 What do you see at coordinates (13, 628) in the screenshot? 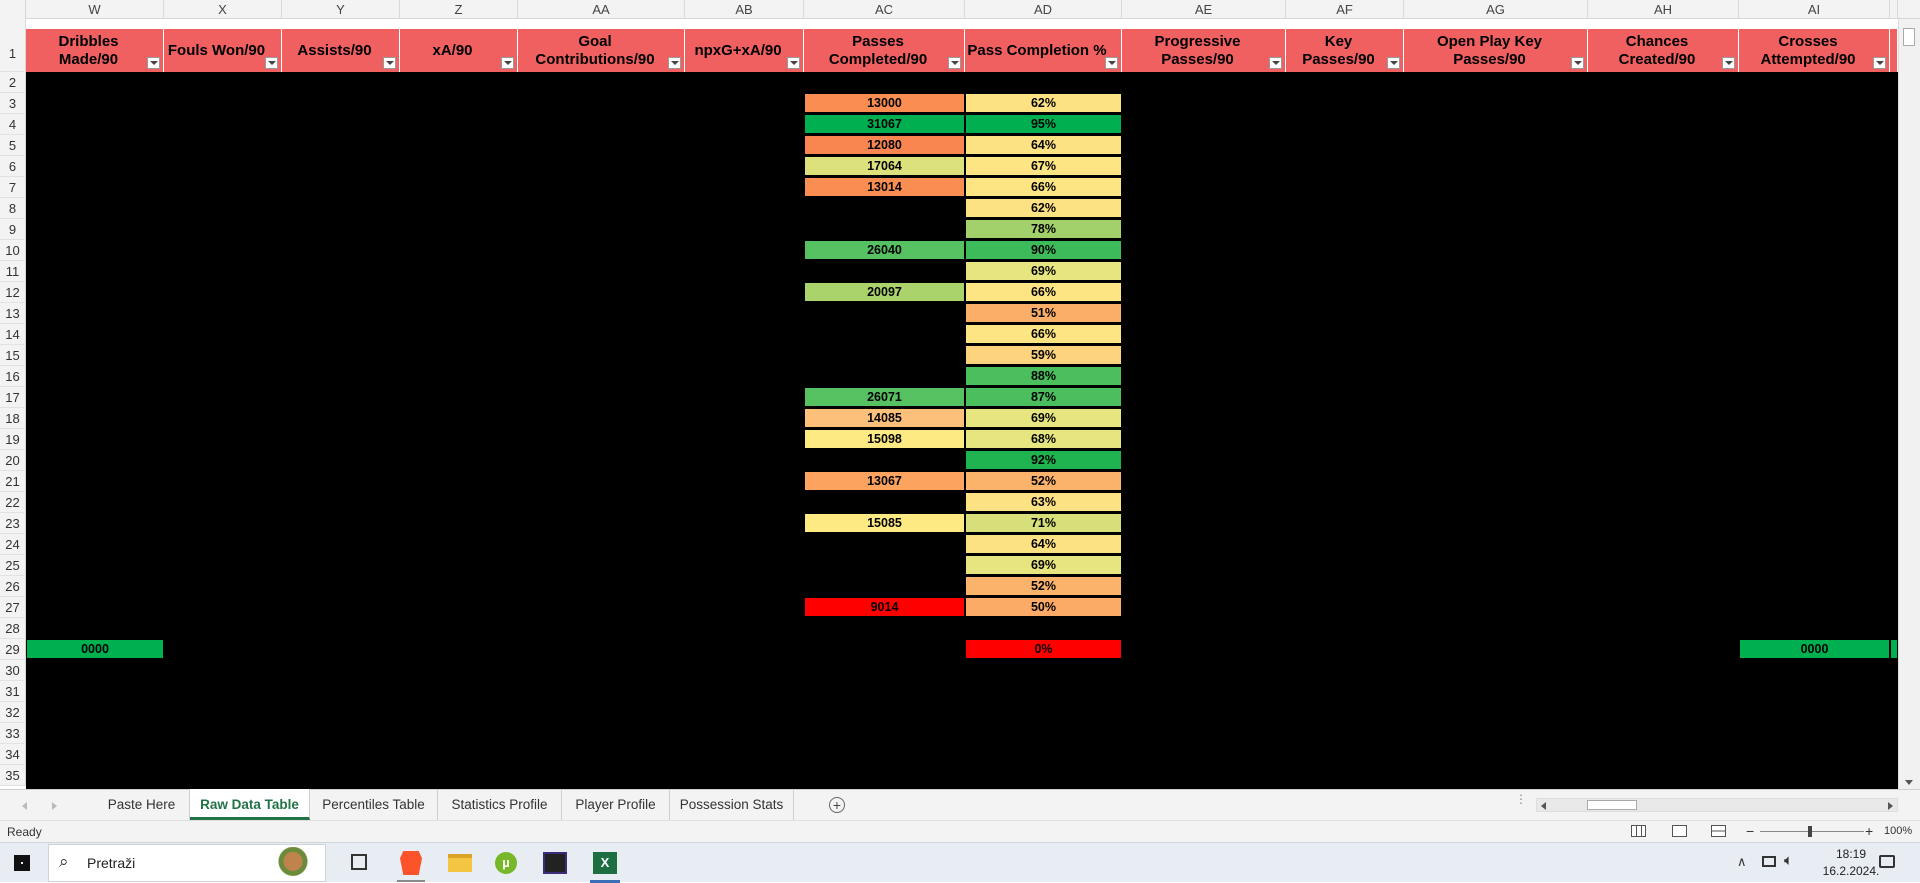
I see `row-number: 28` at bounding box center [13, 628].